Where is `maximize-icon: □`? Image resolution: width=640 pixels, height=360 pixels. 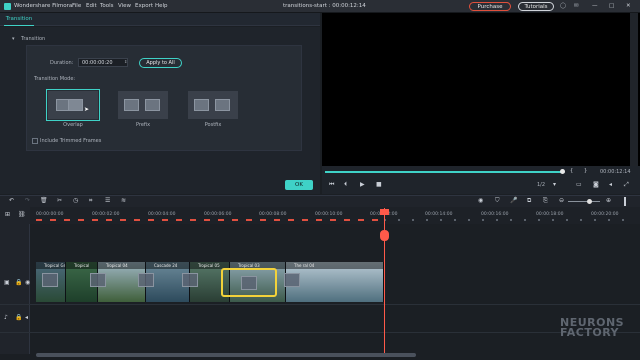
maximize-icon: □ is located at coordinates (611, 6).